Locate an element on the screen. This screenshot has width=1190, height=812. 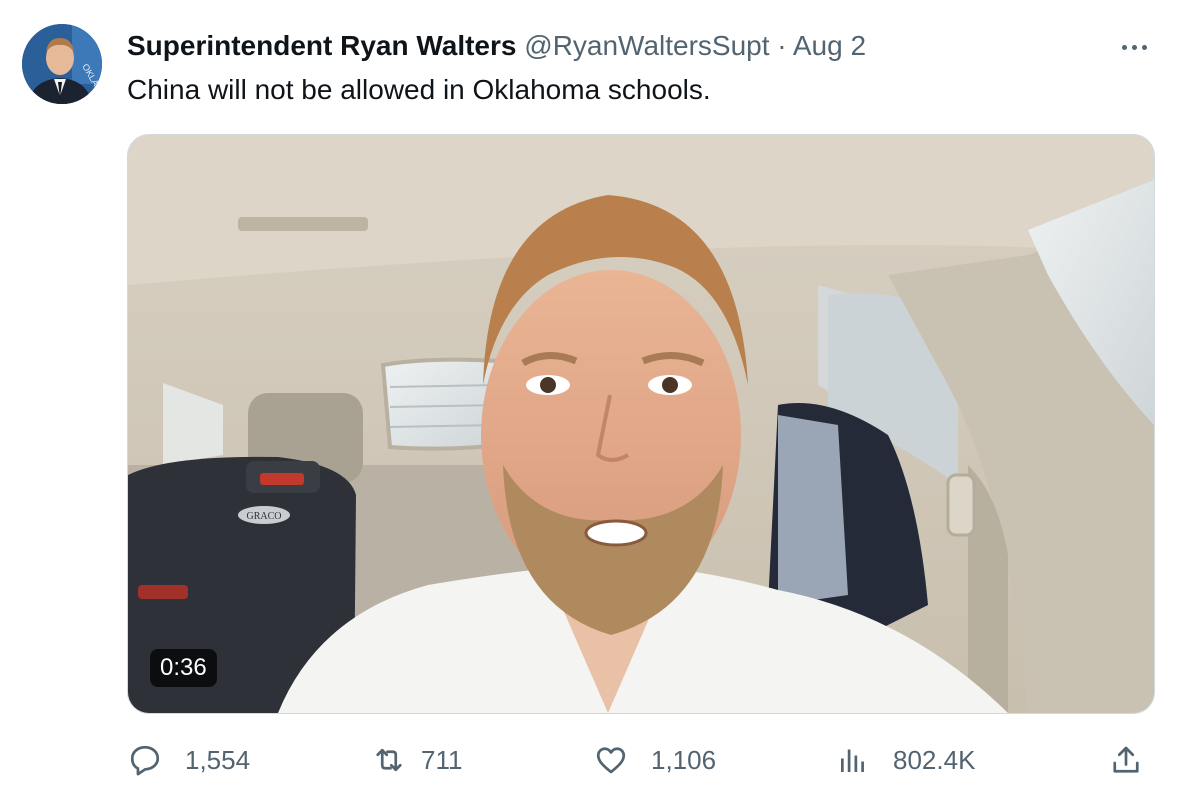
retweet-icon is located at coordinates (389, 760).